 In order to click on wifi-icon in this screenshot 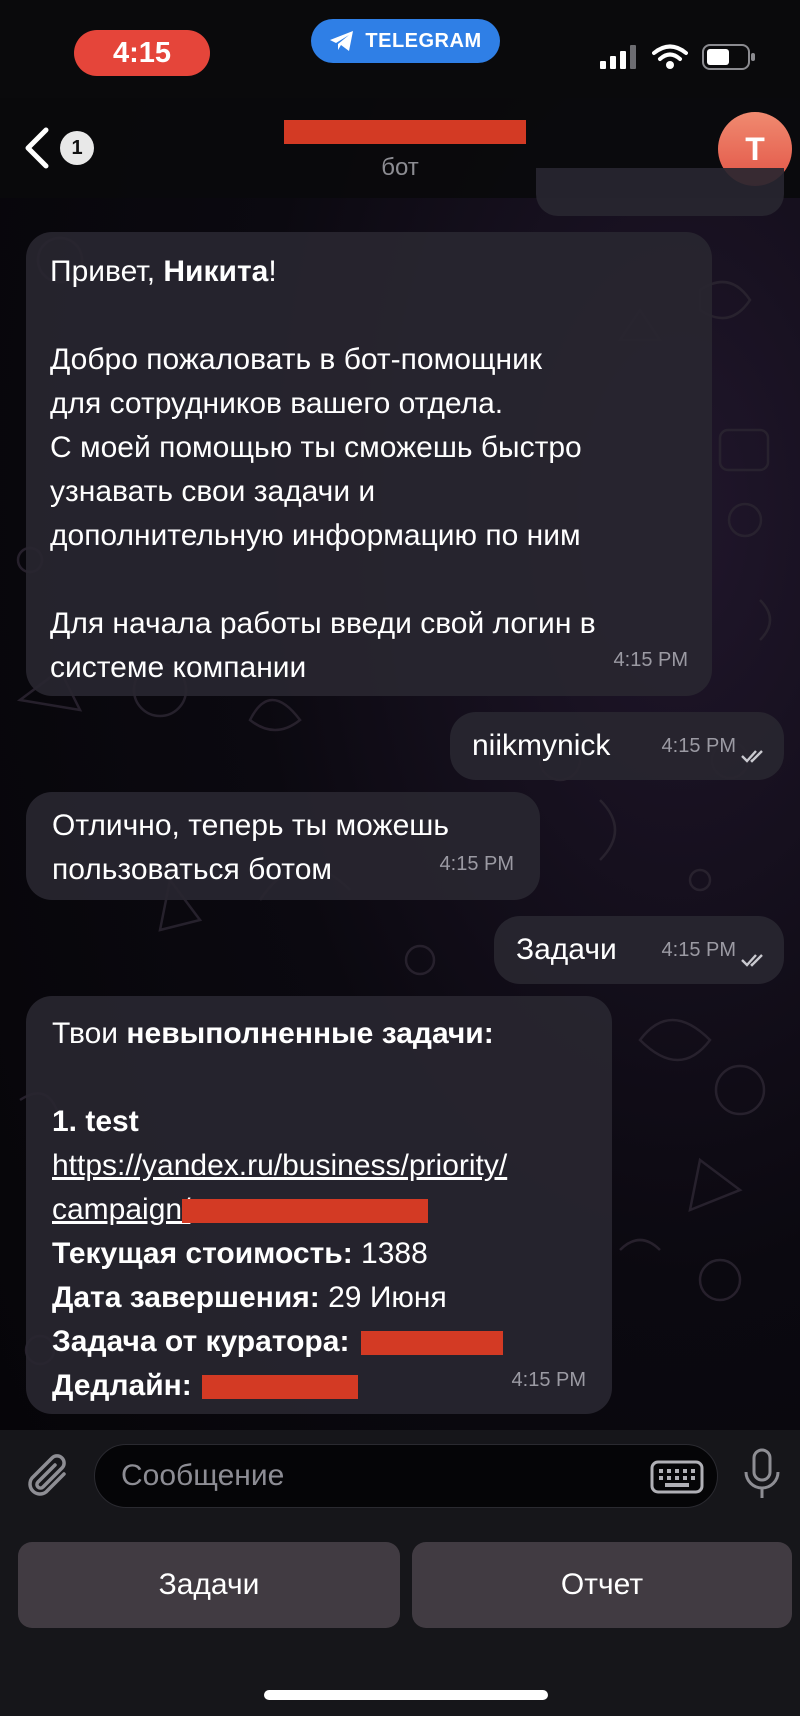, I will do `click(670, 56)`.